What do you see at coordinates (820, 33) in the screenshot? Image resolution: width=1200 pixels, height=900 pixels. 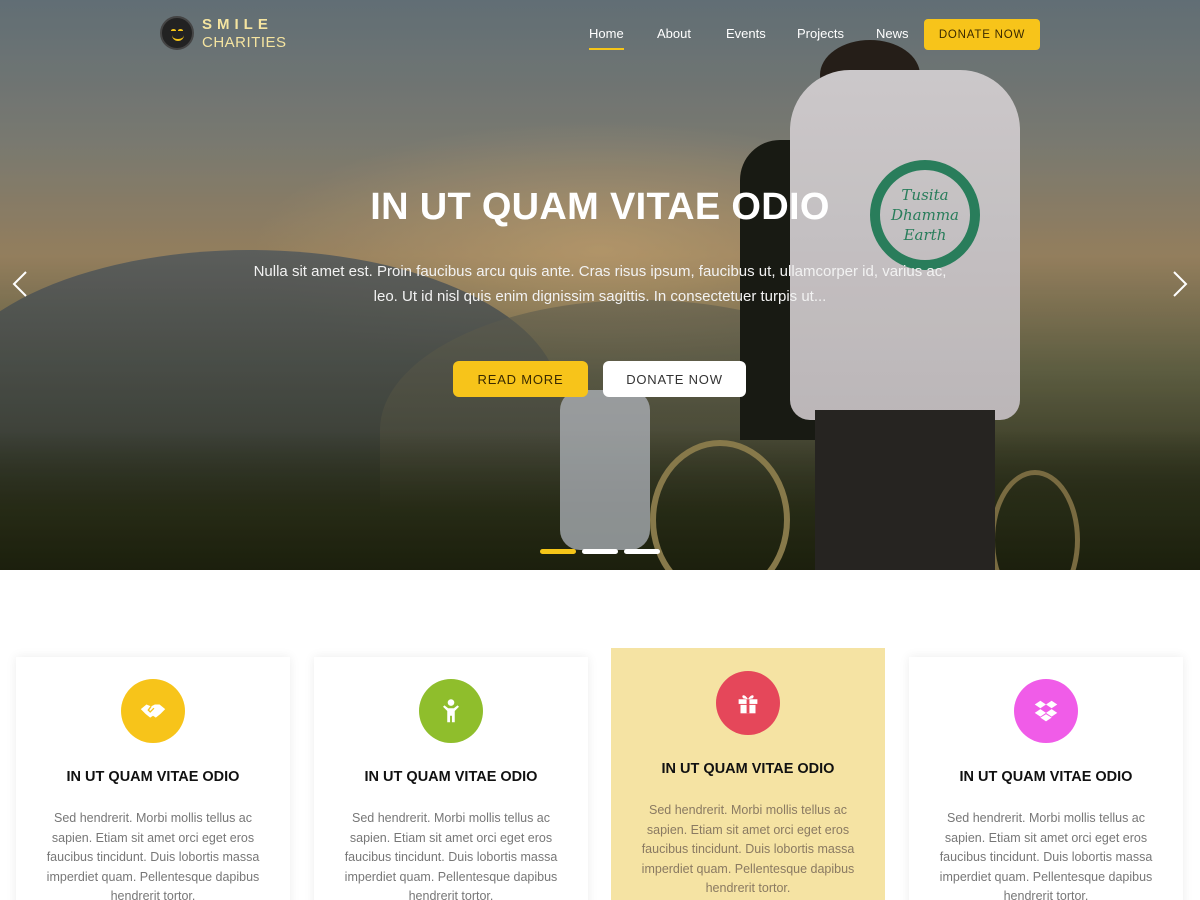 I see `nav-item-projects: Projects` at bounding box center [820, 33].